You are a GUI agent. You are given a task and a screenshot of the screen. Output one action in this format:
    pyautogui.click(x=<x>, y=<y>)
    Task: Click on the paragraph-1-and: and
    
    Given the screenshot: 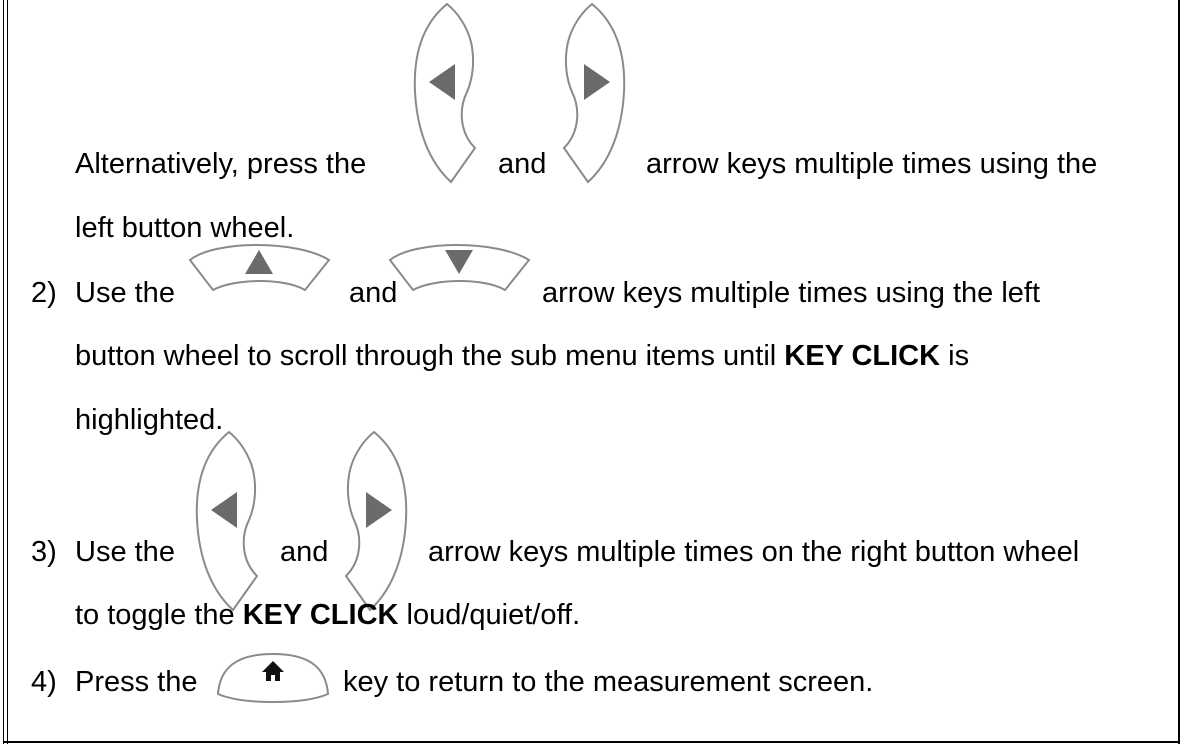 What is the action you would take?
    pyautogui.click(x=522, y=164)
    